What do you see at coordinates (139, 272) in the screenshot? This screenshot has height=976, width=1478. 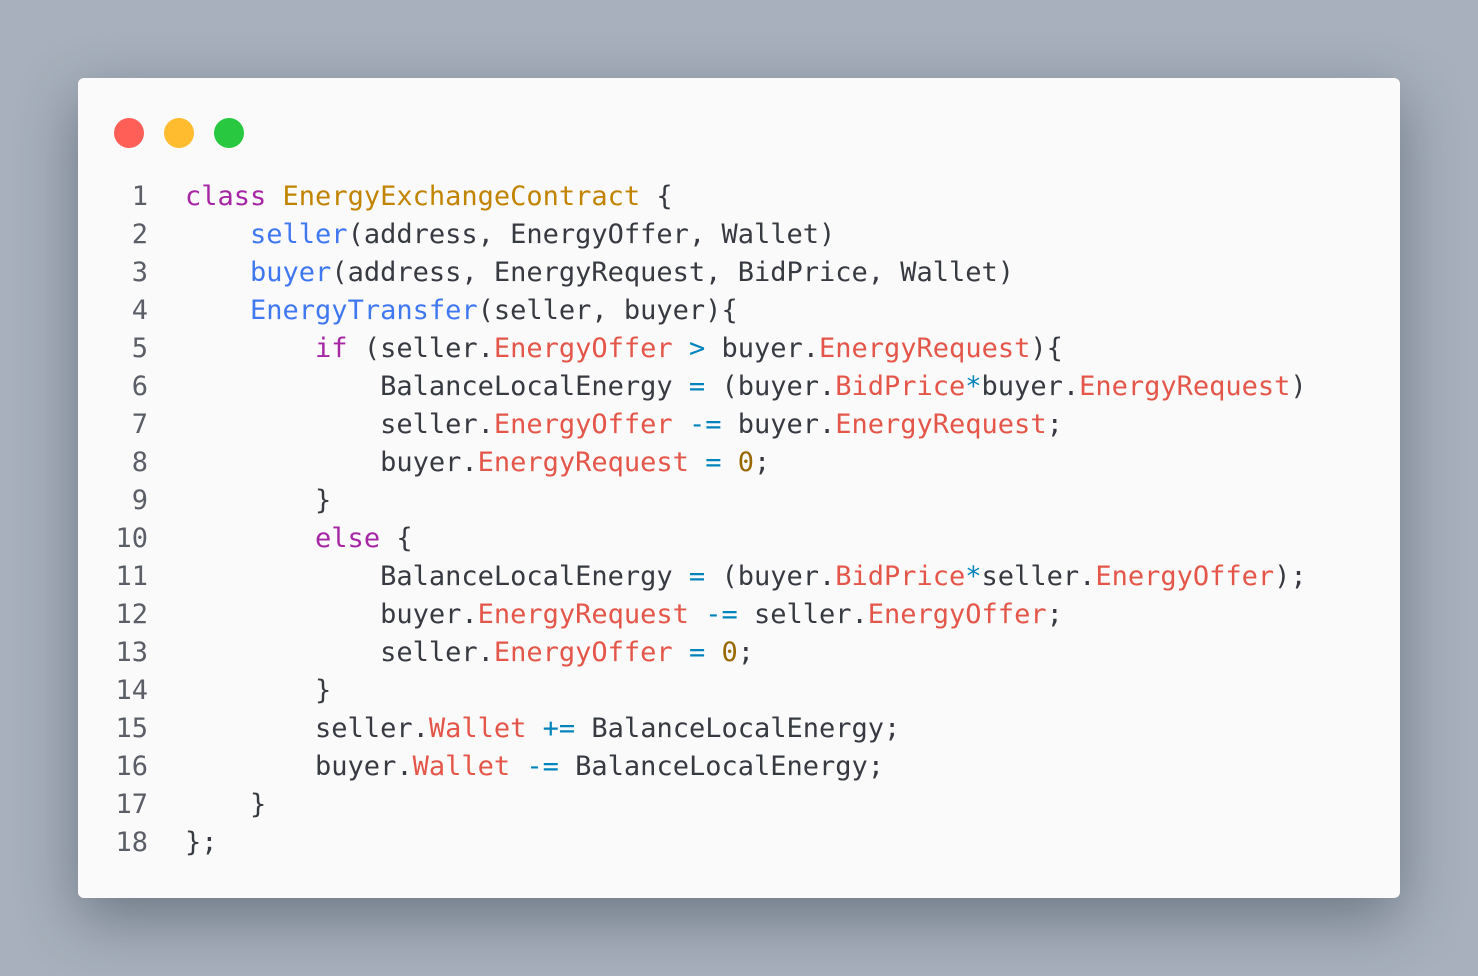 I see `line-number: 3` at bounding box center [139, 272].